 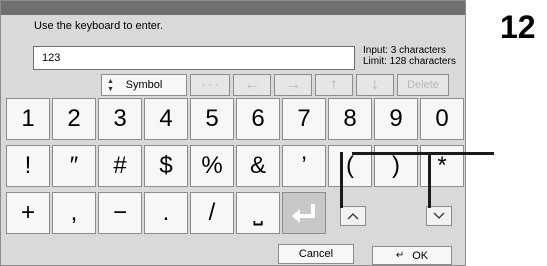 I want to click on limit-count-text: Limit: 128 characters, so click(x=409, y=61).